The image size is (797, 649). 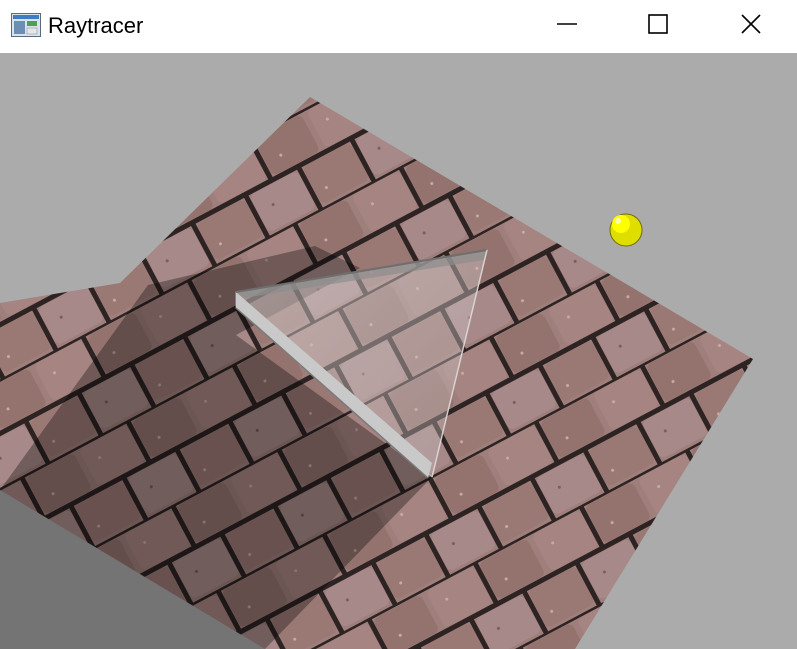 I want to click on window-title: Raytracer, so click(x=96, y=25).